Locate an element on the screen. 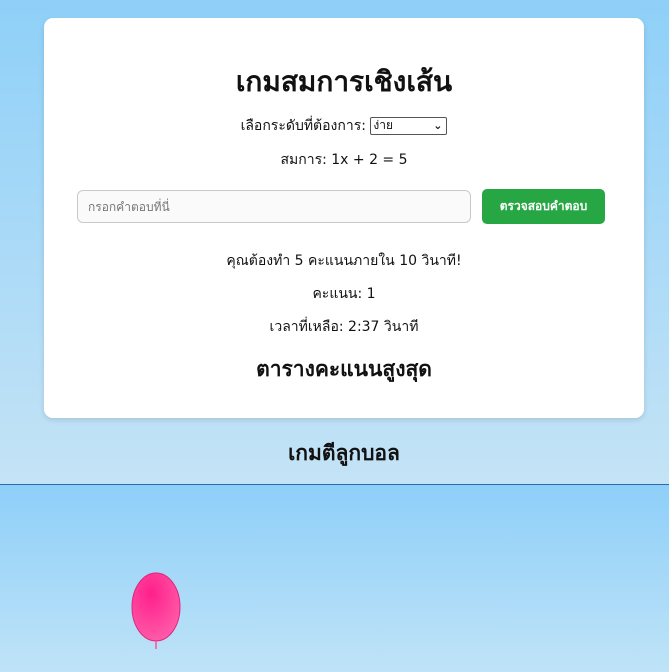  score-text: คะแนน: 1 is located at coordinates (344, 294).